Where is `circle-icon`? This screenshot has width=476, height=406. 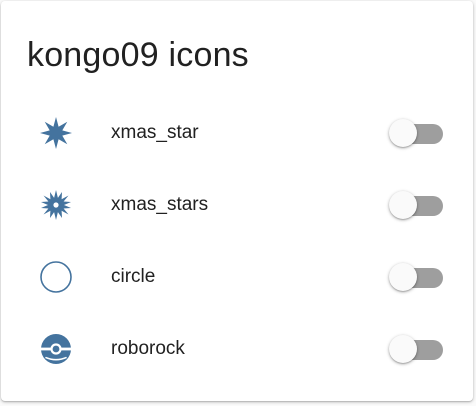 circle-icon is located at coordinates (56, 277).